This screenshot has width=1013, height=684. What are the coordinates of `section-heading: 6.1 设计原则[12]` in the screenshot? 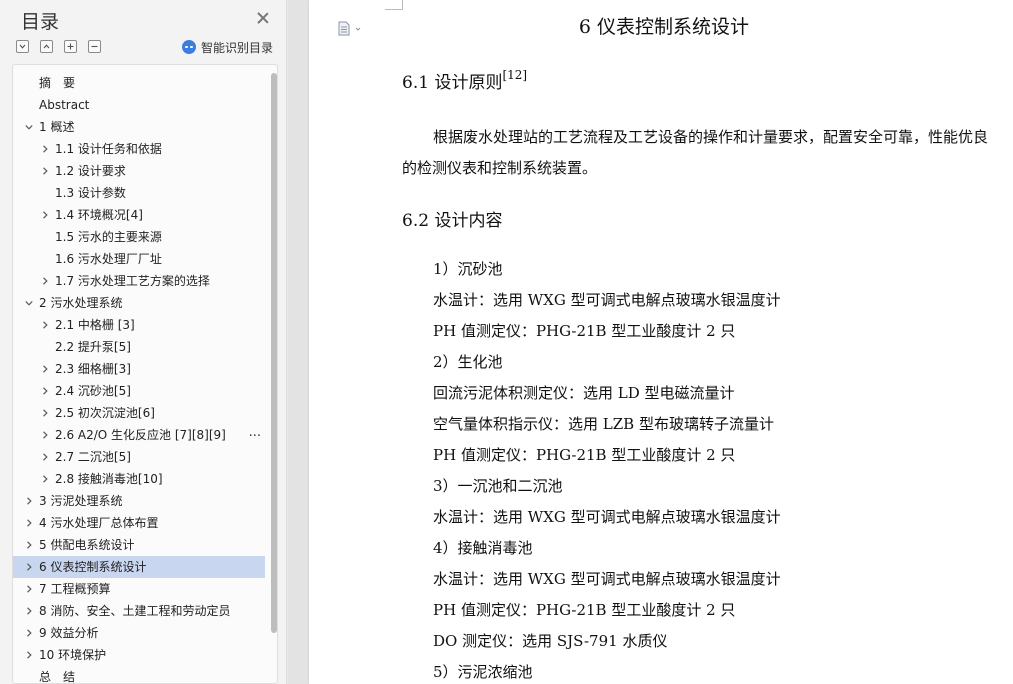 It's located at (464, 80).